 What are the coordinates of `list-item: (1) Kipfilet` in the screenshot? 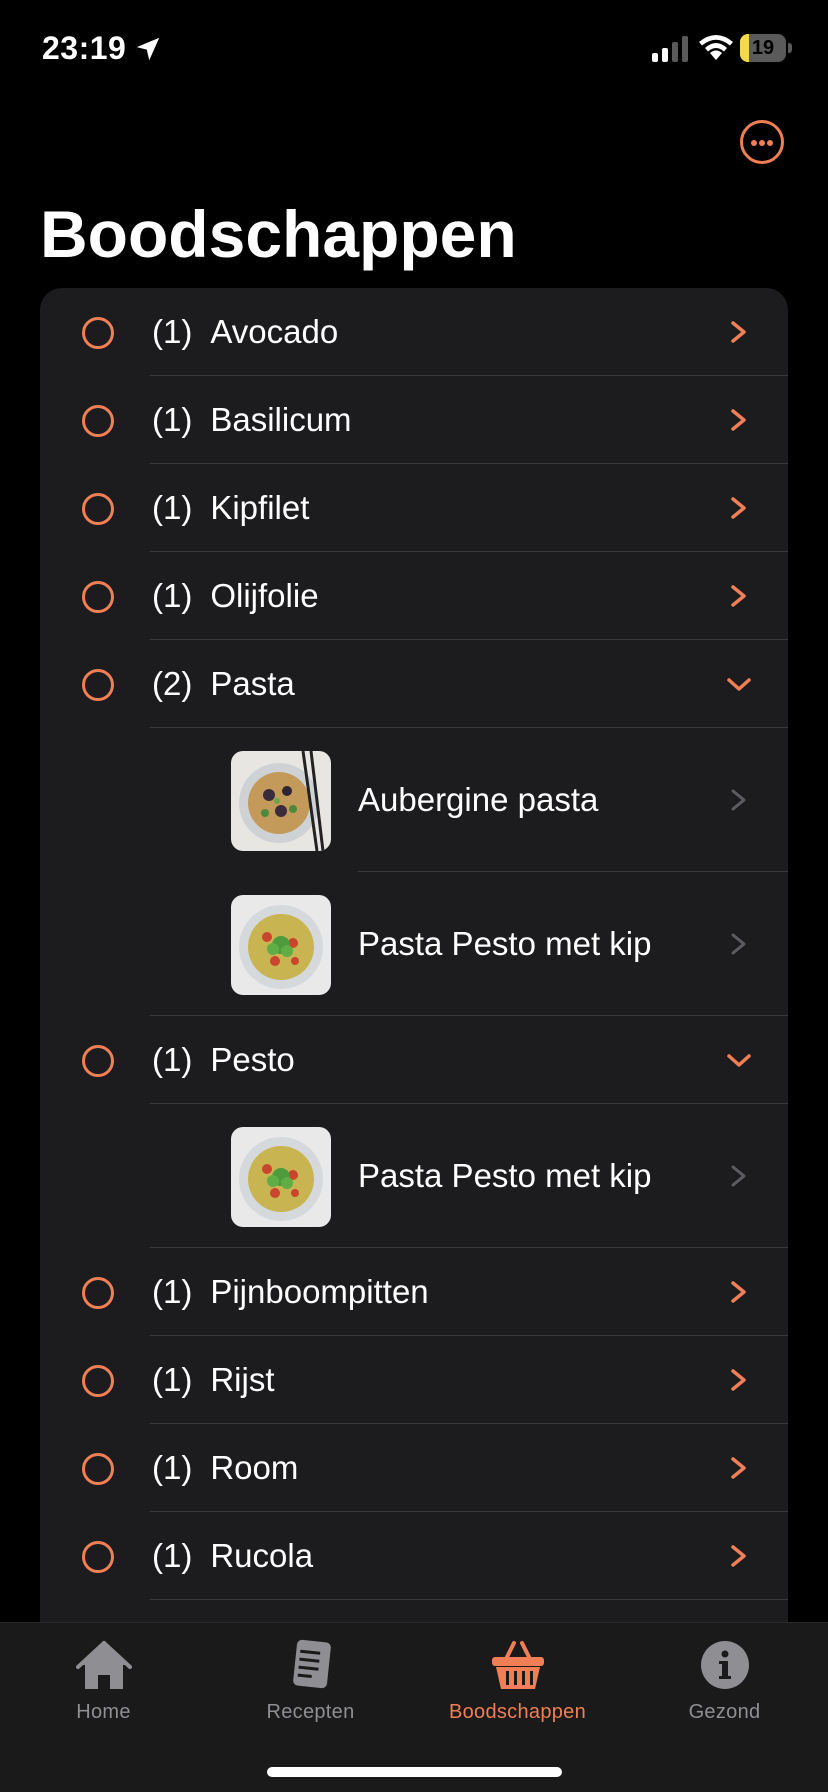 It's located at (414, 508).